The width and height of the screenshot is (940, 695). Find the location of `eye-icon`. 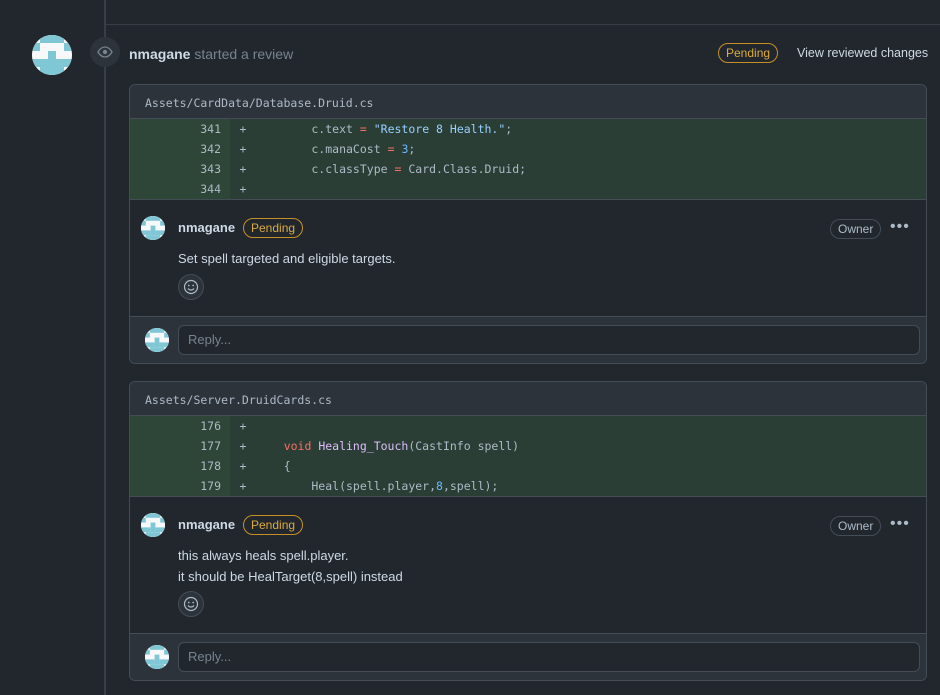

eye-icon is located at coordinates (105, 52).